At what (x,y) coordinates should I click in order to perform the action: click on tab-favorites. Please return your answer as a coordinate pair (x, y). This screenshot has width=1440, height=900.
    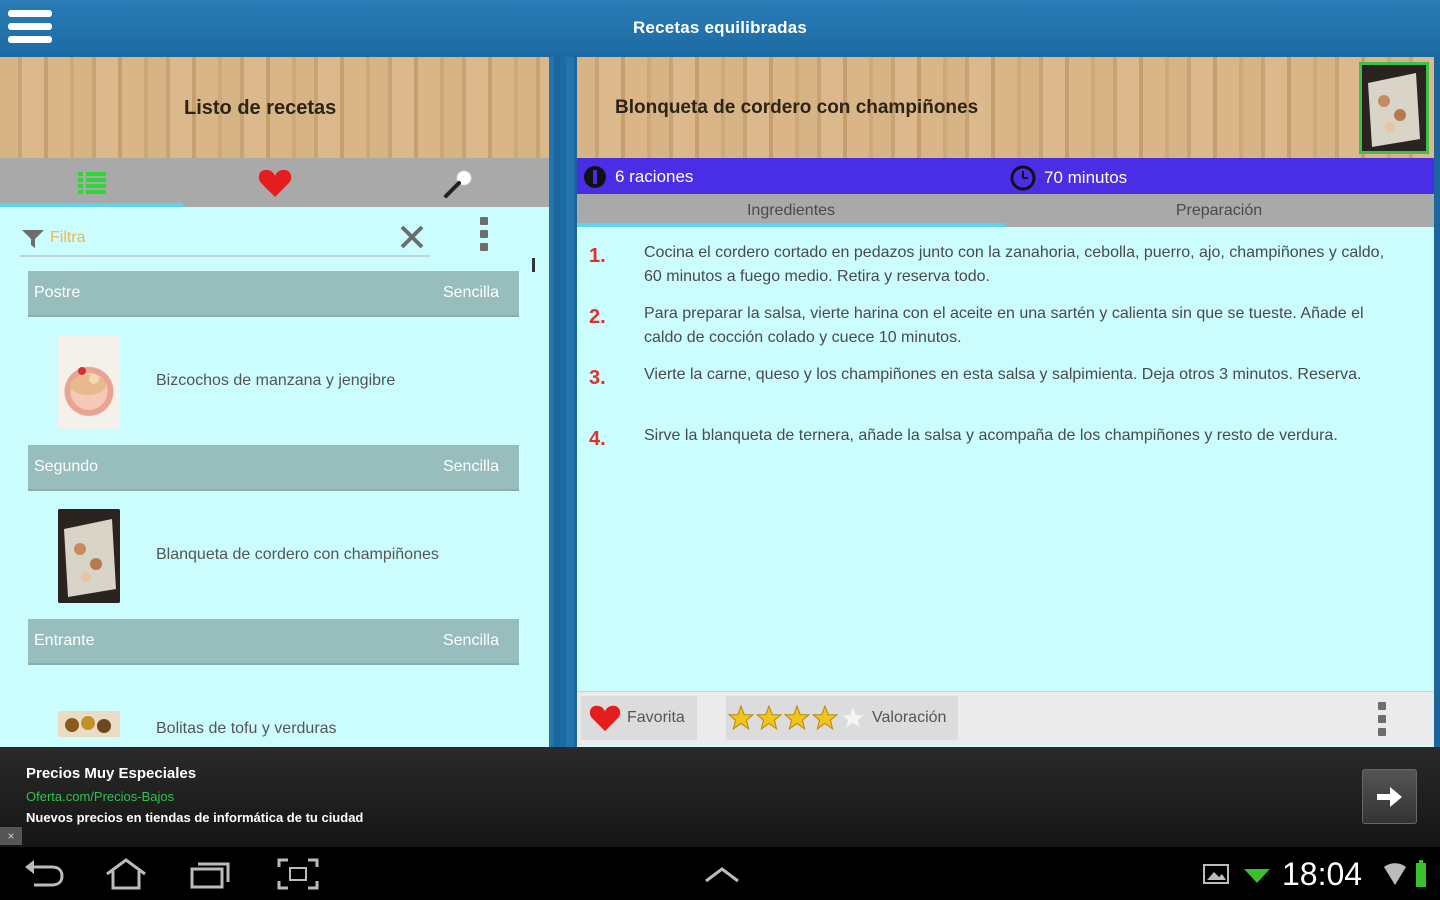
    Looking at the image, I should click on (274, 182).